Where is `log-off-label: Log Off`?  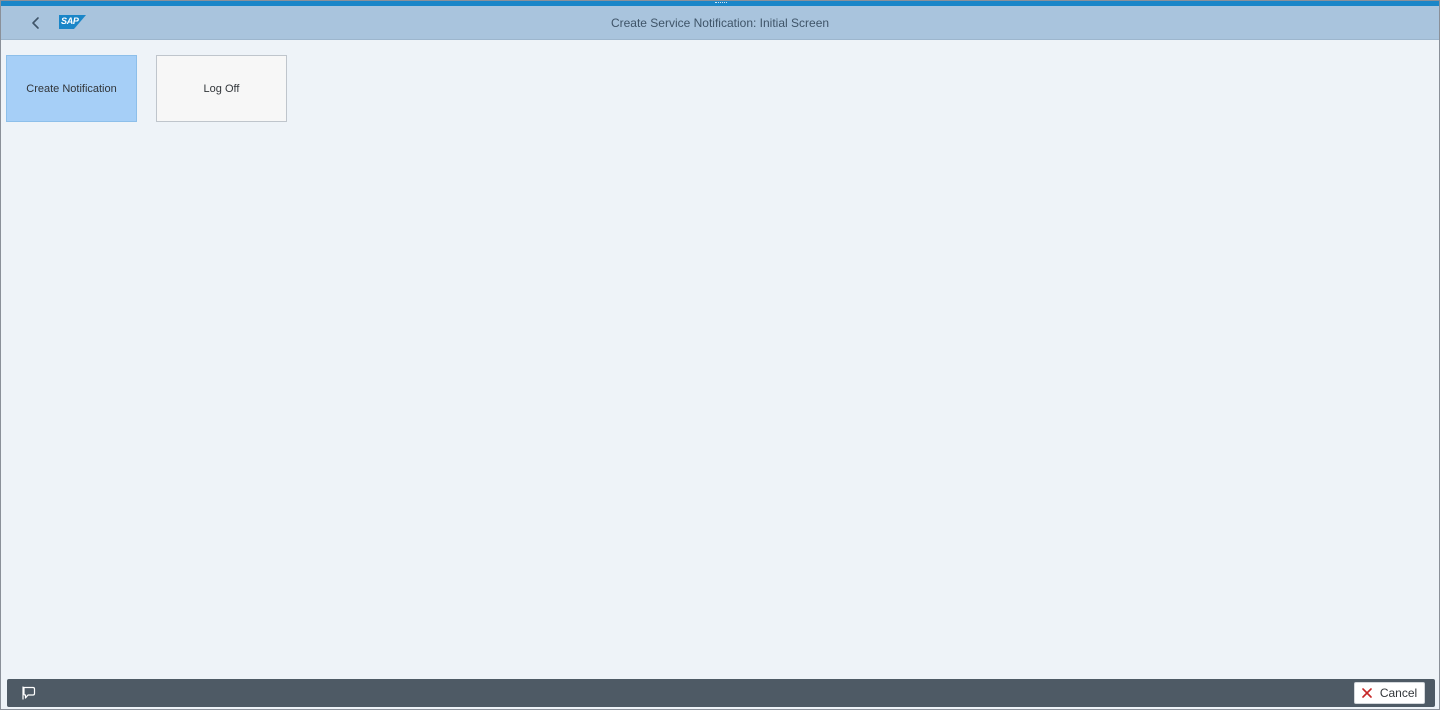 log-off-label: Log Off is located at coordinates (221, 88).